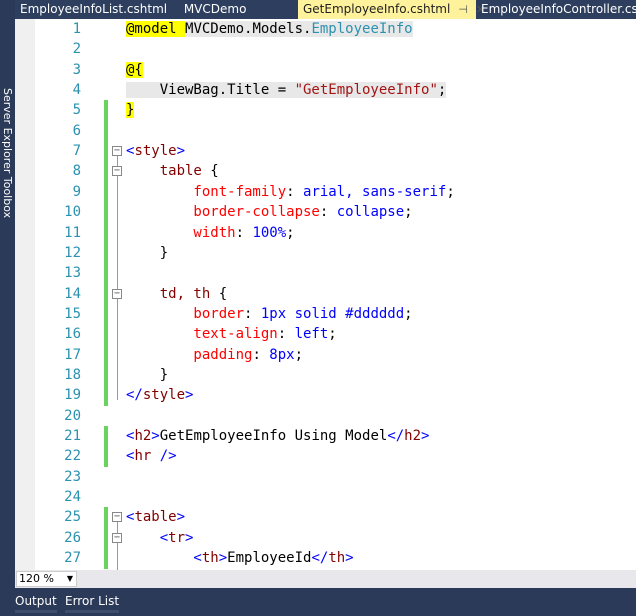 The image size is (636, 616). Describe the element at coordinates (168, 171) in the screenshot. I see `token: table` at that location.